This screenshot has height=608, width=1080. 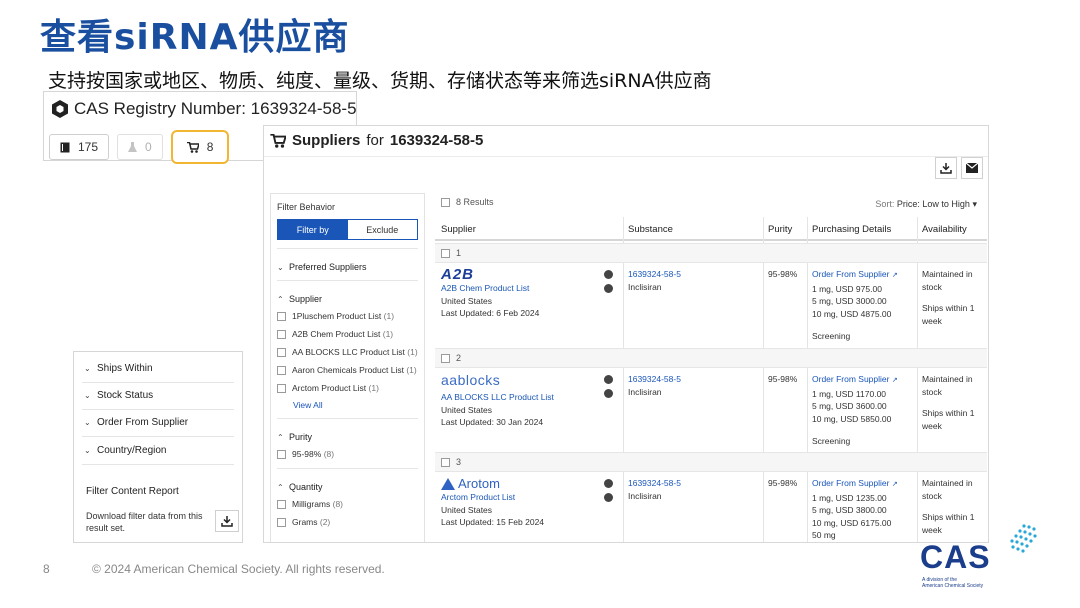 I want to click on result-group-header: 3, so click(x=711, y=462).